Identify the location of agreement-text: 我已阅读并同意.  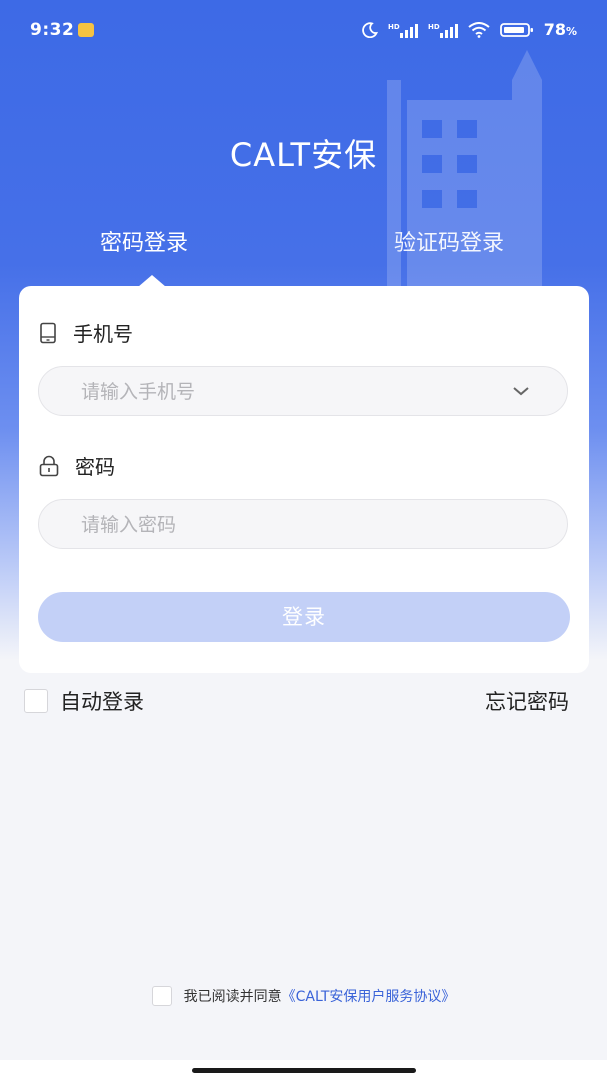
(232, 997).